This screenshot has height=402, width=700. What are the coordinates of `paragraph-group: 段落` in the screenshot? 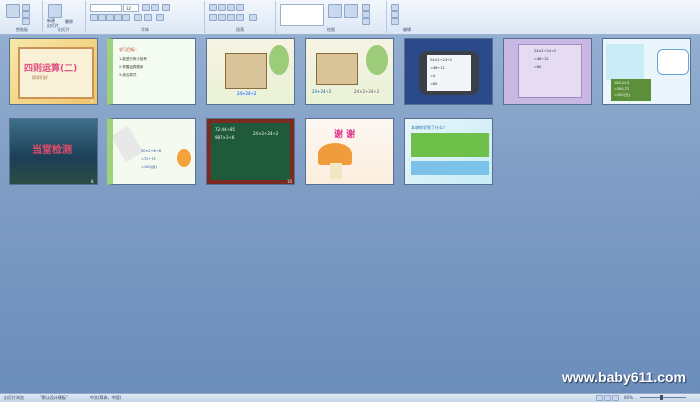 It's located at (240, 17).